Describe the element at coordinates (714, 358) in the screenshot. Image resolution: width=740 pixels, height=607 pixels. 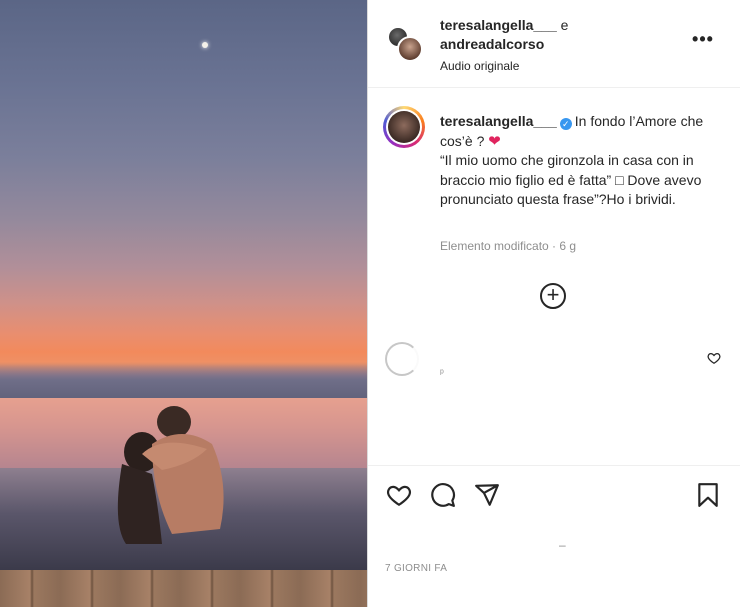
I see `comment-like-heart-icon` at that location.